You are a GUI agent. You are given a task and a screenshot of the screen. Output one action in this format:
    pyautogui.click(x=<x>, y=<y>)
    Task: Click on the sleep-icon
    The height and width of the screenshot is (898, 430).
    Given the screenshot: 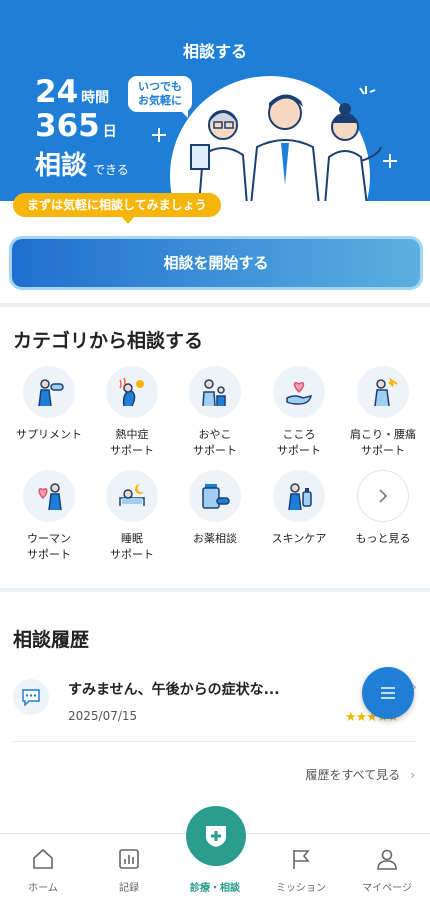 What is the action you would take?
    pyautogui.click(x=132, y=496)
    